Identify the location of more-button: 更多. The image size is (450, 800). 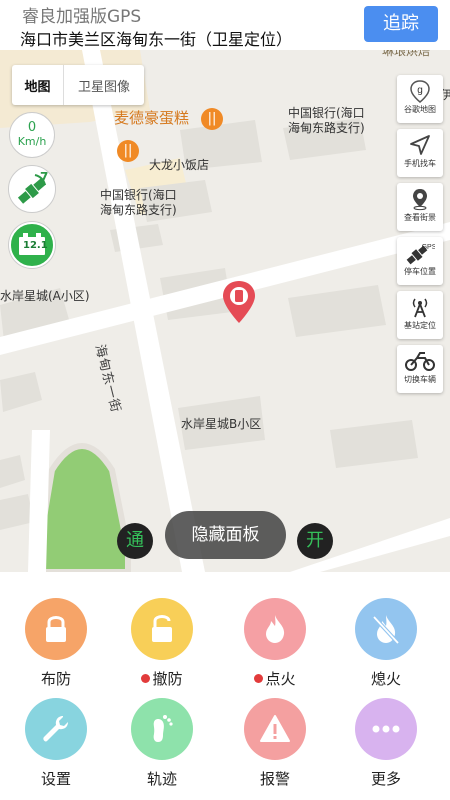
(386, 743).